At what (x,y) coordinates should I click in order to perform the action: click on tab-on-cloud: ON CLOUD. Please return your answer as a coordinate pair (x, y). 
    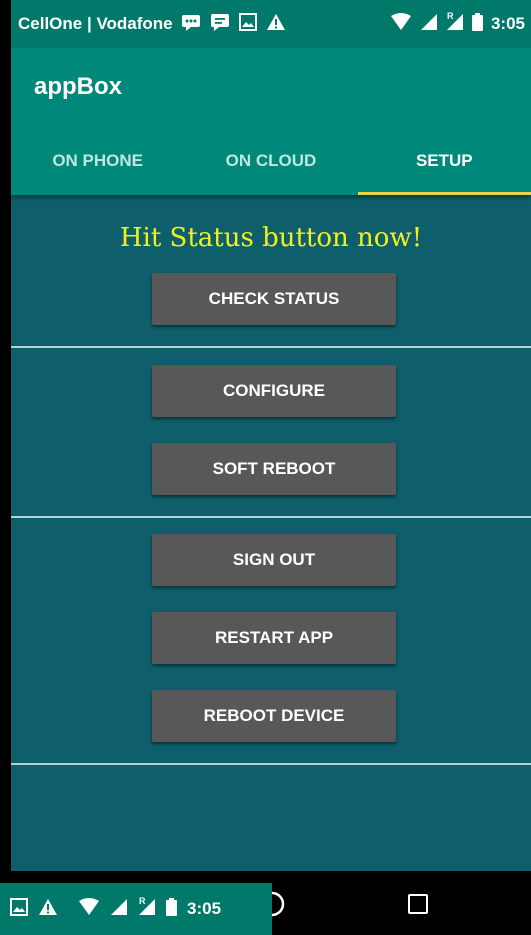
    Looking at the image, I should click on (270, 160).